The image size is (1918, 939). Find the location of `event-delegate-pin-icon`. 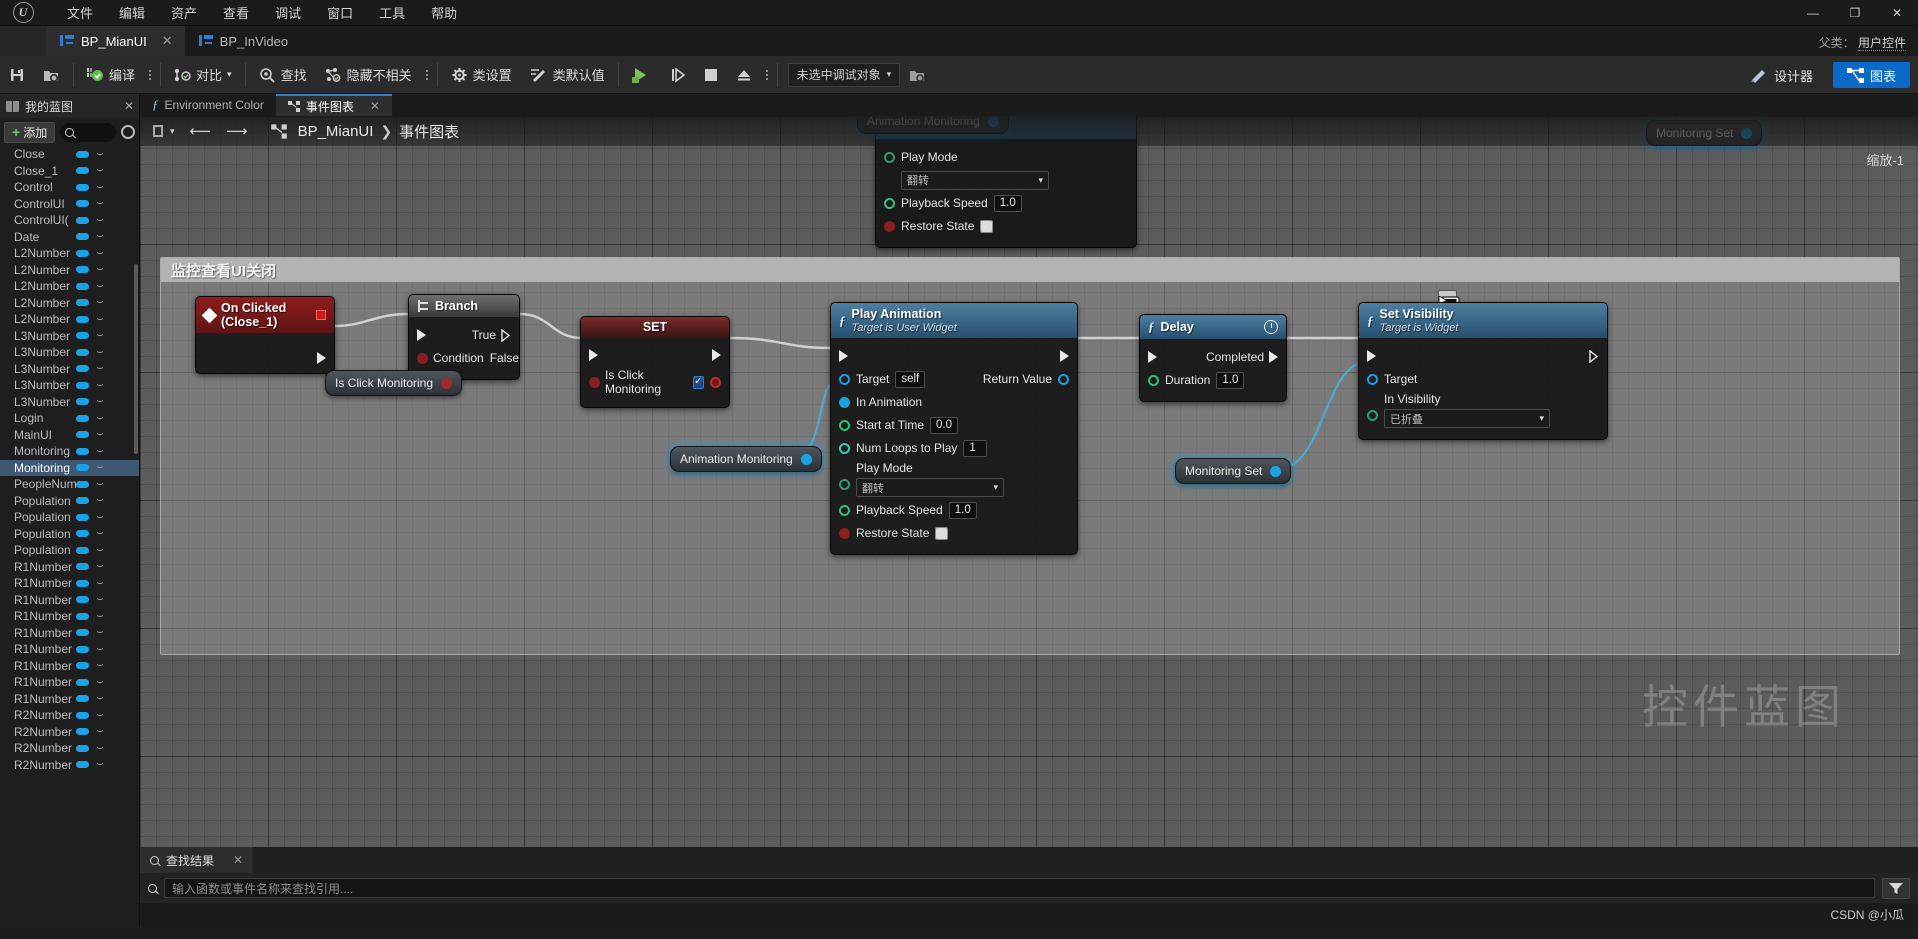

event-delegate-pin-icon is located at coordinates (321, 315).